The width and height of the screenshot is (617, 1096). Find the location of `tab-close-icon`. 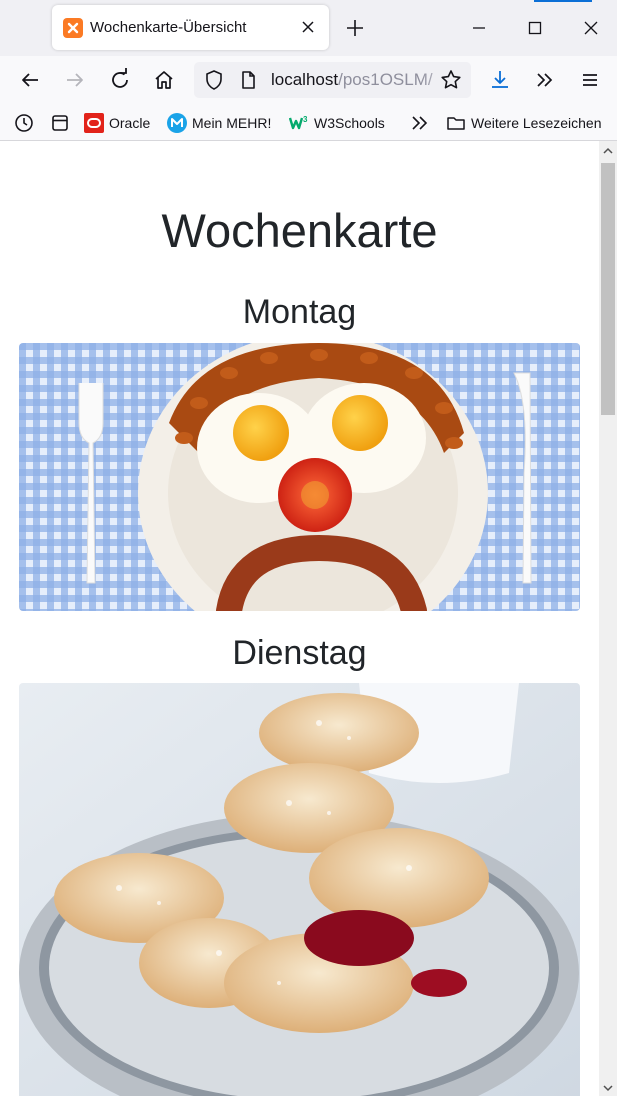

tab-close-icon is located at coordinates (308, 27).